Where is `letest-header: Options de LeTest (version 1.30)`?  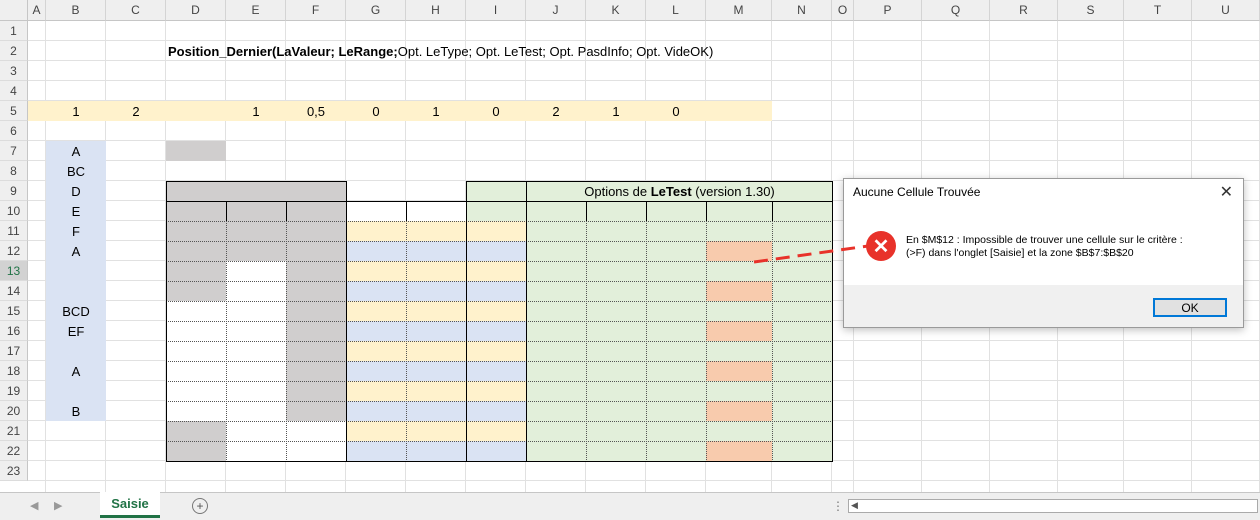
letest-header: Options de LeTest (version 1.30) is located at coordinates (679, 191).